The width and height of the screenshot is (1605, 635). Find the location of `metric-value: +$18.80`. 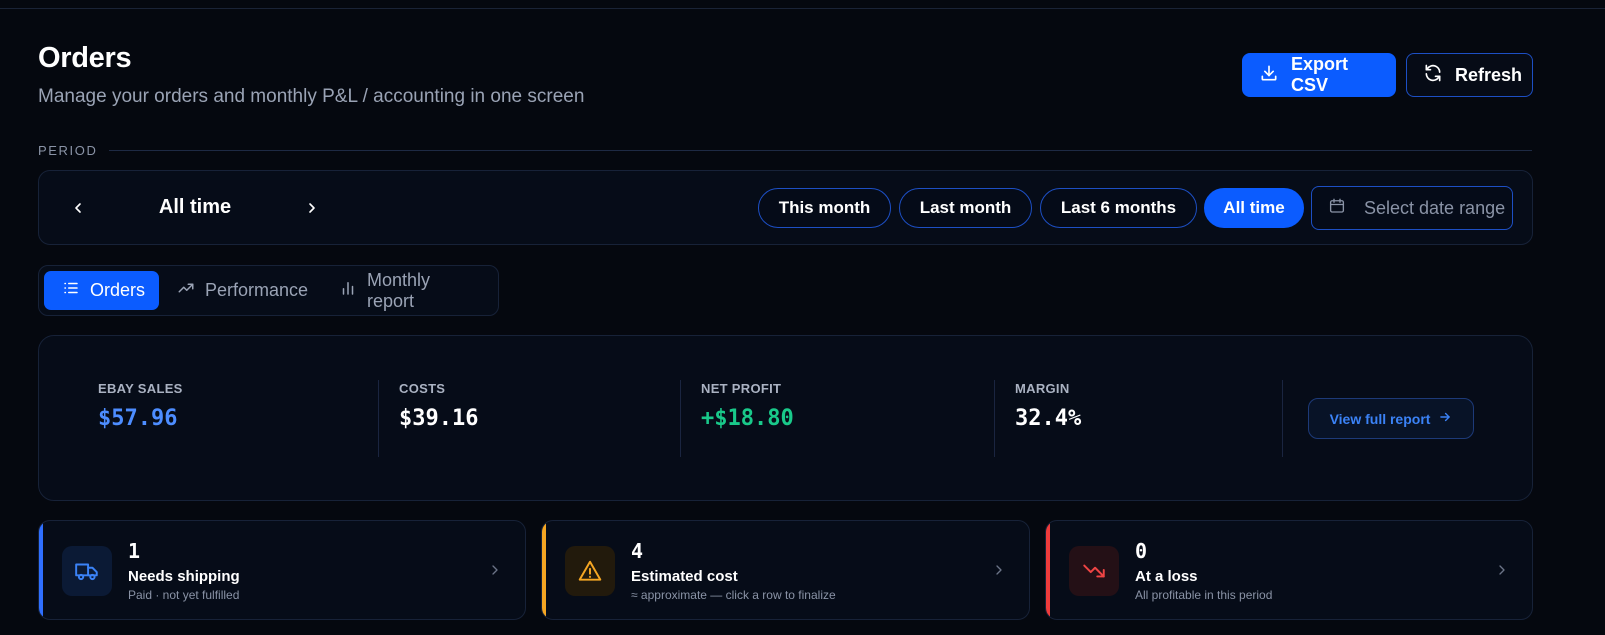

metric-value: +$18.80 is located at coordinates (747, 418).